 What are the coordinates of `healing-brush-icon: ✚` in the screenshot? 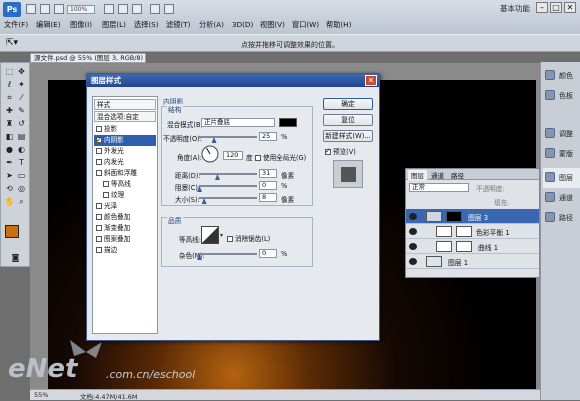 It's located at (9, 111).